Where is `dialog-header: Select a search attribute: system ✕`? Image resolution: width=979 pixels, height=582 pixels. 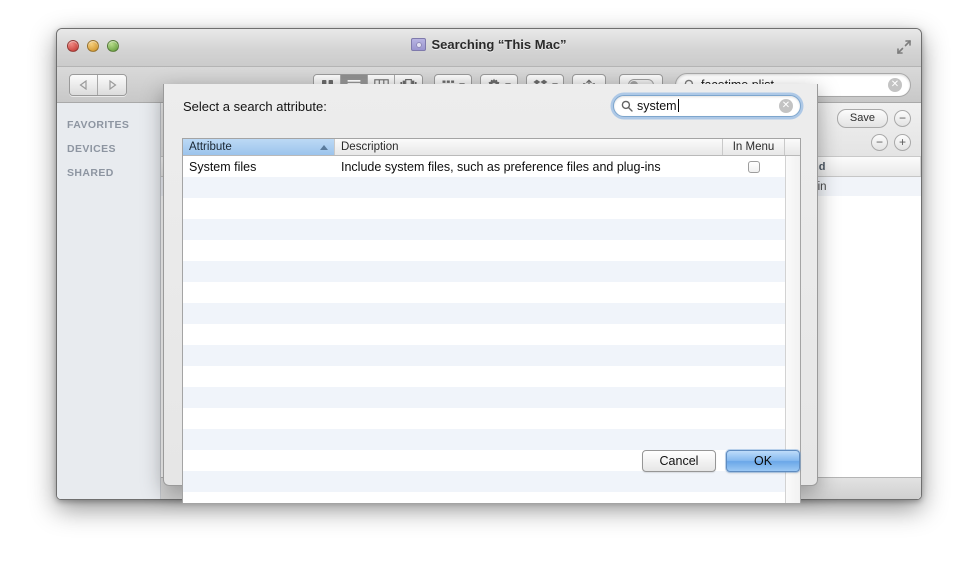 dialog-header: Select a search attribute: system ✕ is located at coordinates (490, 108).